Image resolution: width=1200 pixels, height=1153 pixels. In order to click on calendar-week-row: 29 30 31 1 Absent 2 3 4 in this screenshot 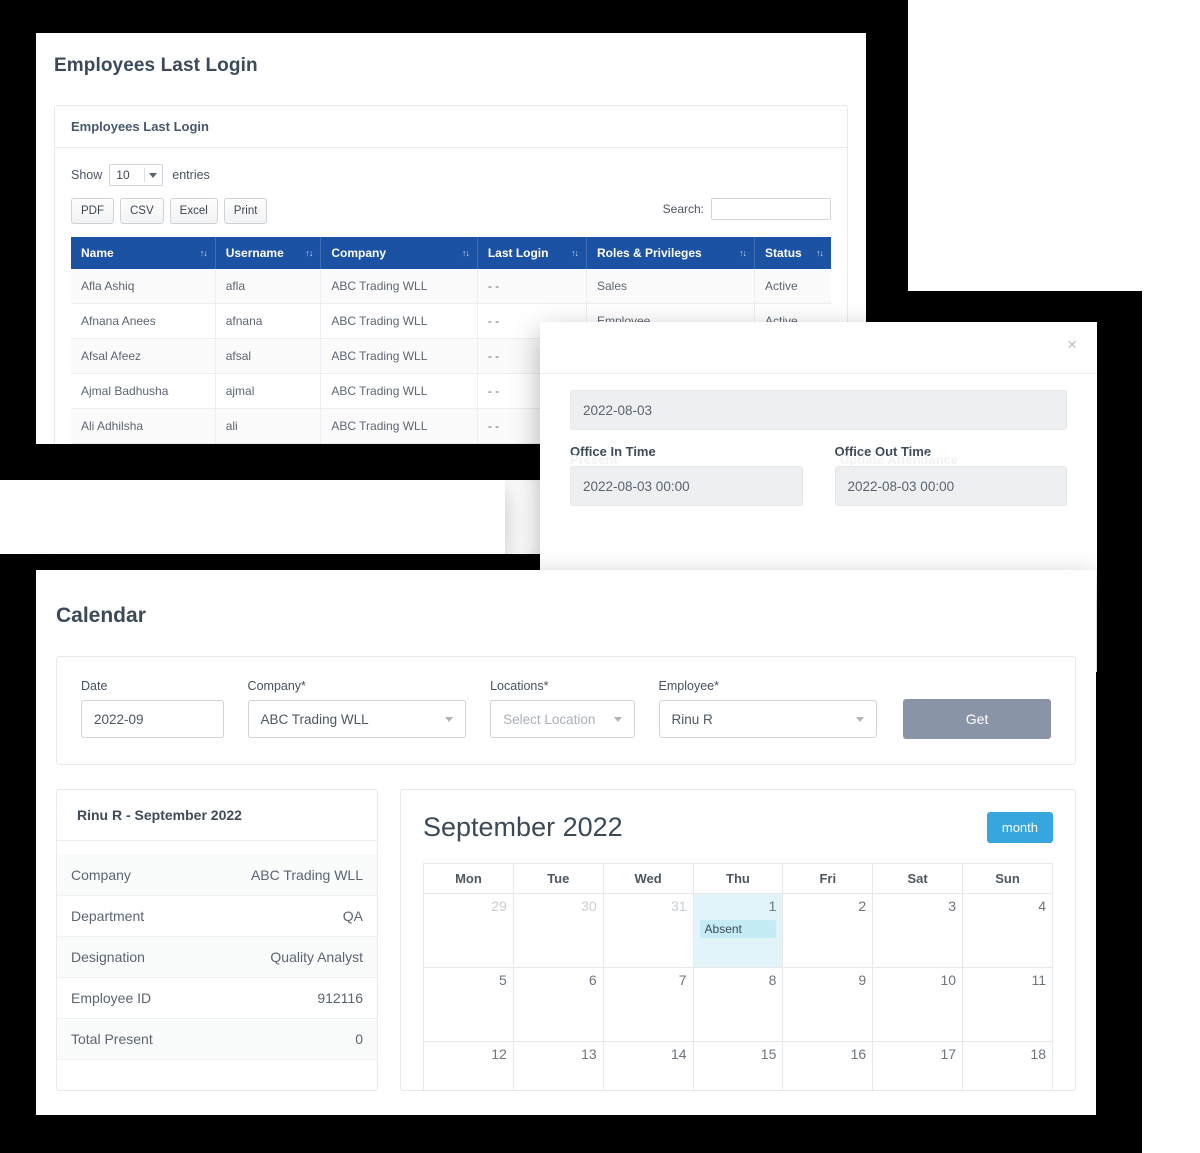, I will do `click(738, 930)`.